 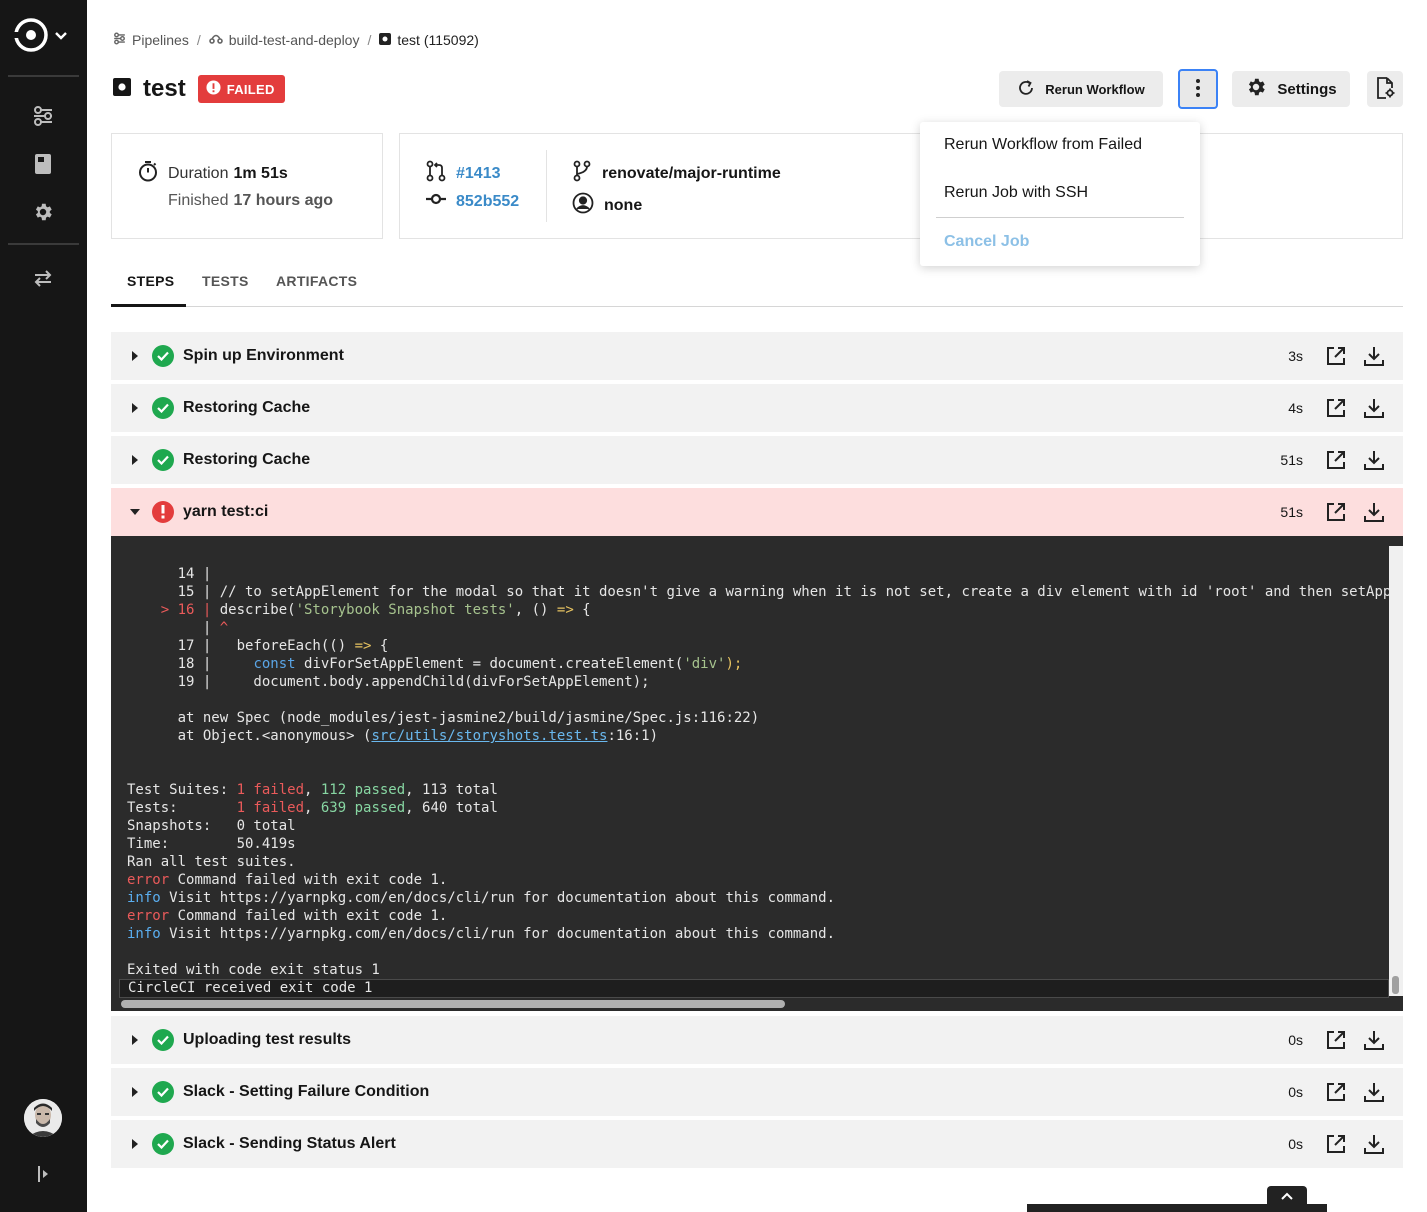 I want to click on menu-item-rerun-from-failed: Rerun Workflow from Failed, so click(x=1043, y=145).